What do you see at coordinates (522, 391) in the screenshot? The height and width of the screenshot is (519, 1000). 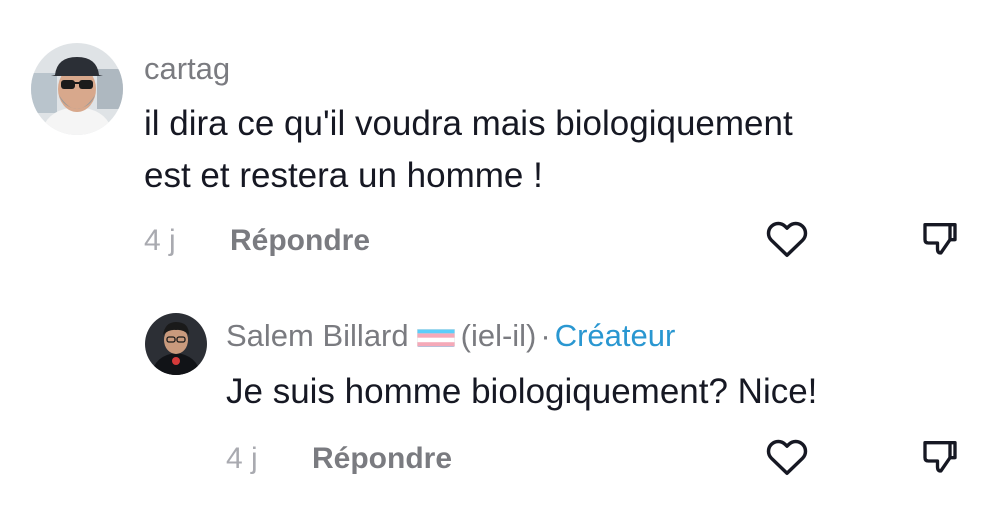 I see `comment-text: Je suis homme biologiquement? Nice!` at bounding box center [522, 391].